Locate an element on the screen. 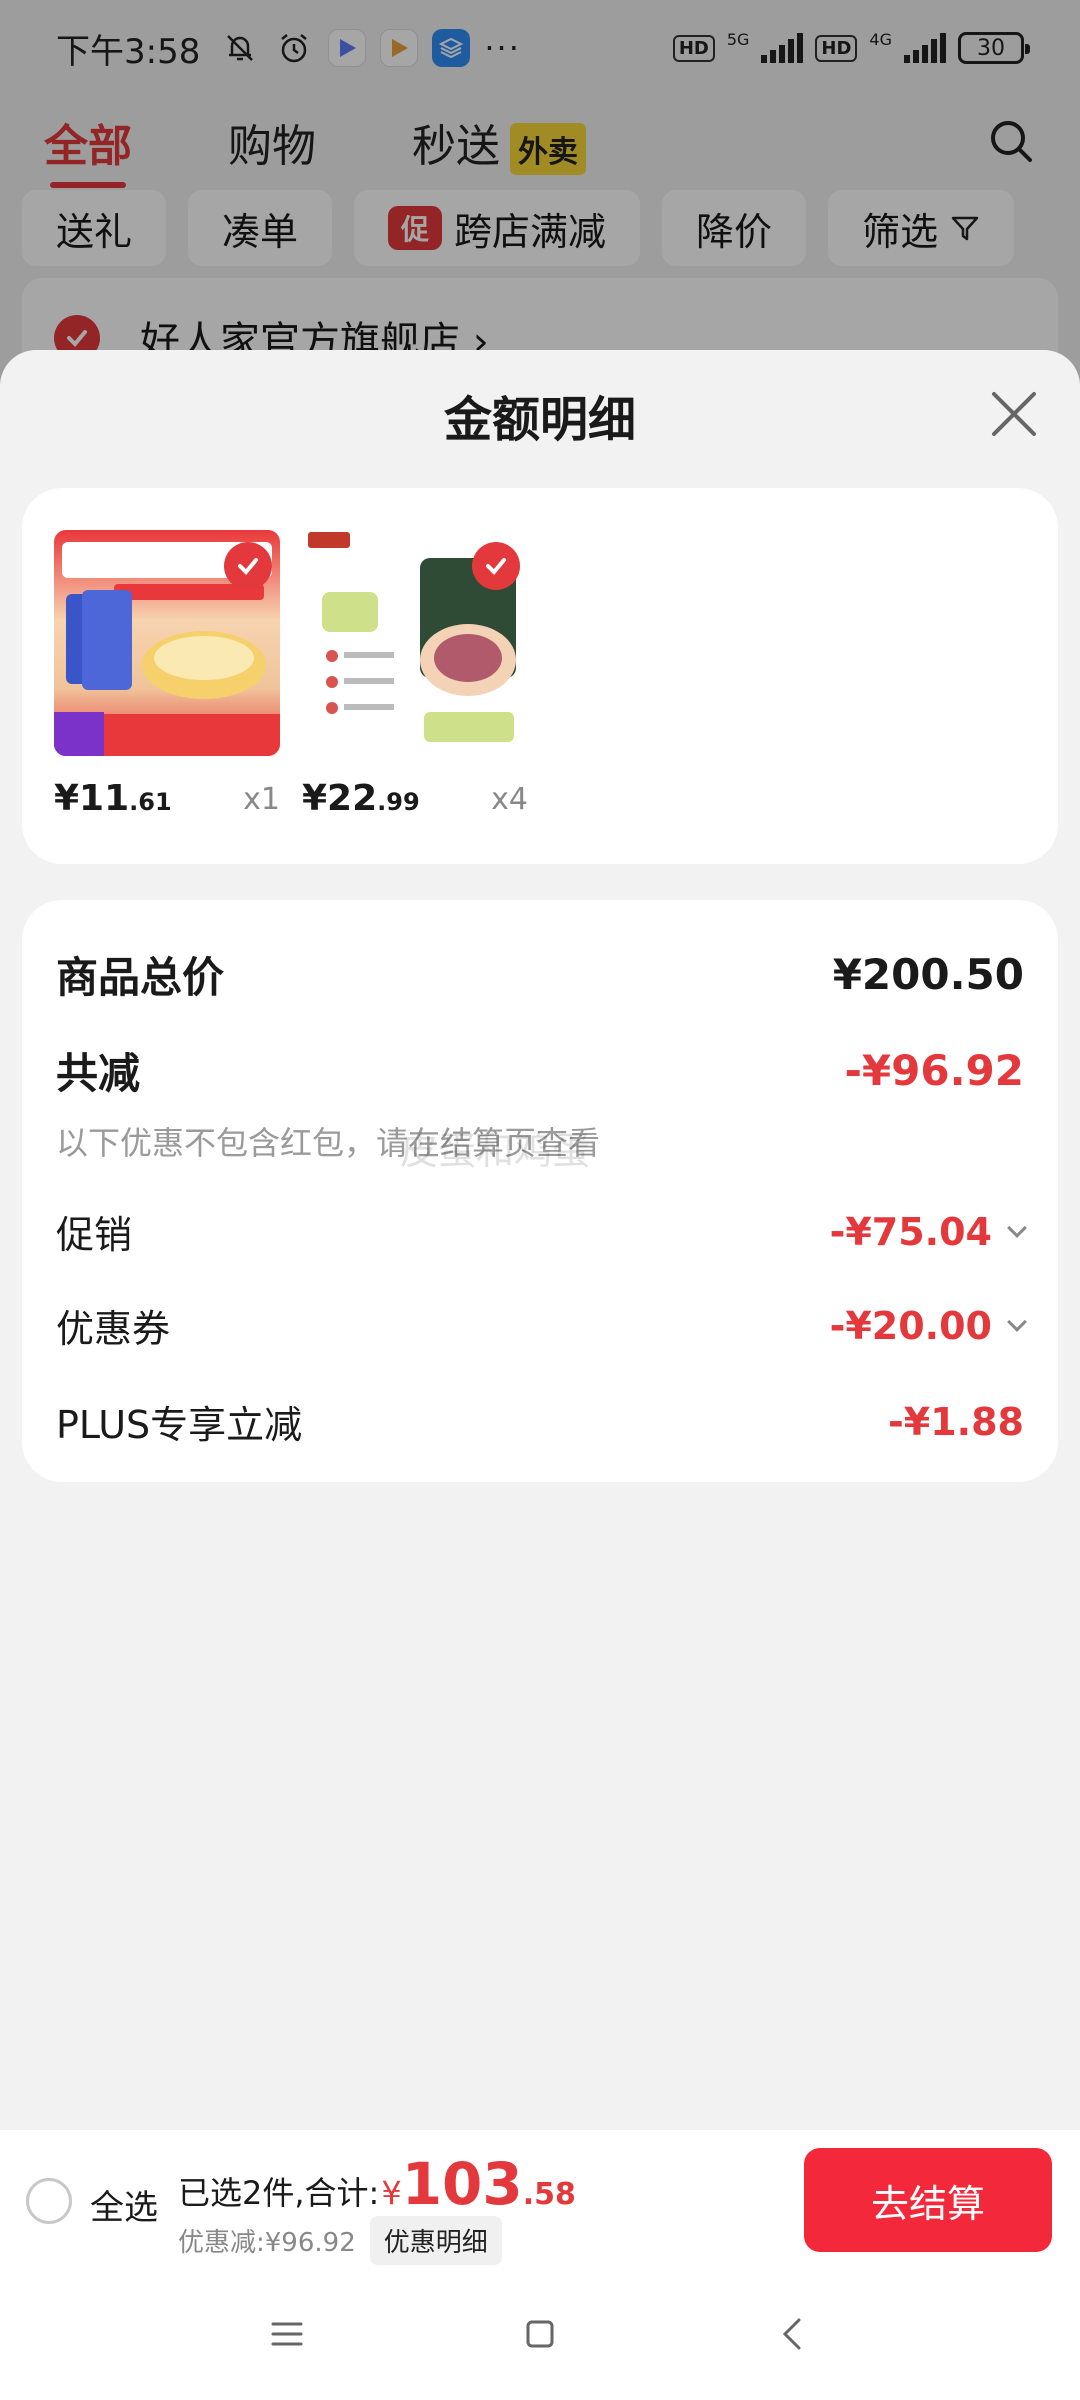 The height and width of the screenshot is (2400, 1080). promotion-value: -¥75.04 is located at coordinates (928, 1231).